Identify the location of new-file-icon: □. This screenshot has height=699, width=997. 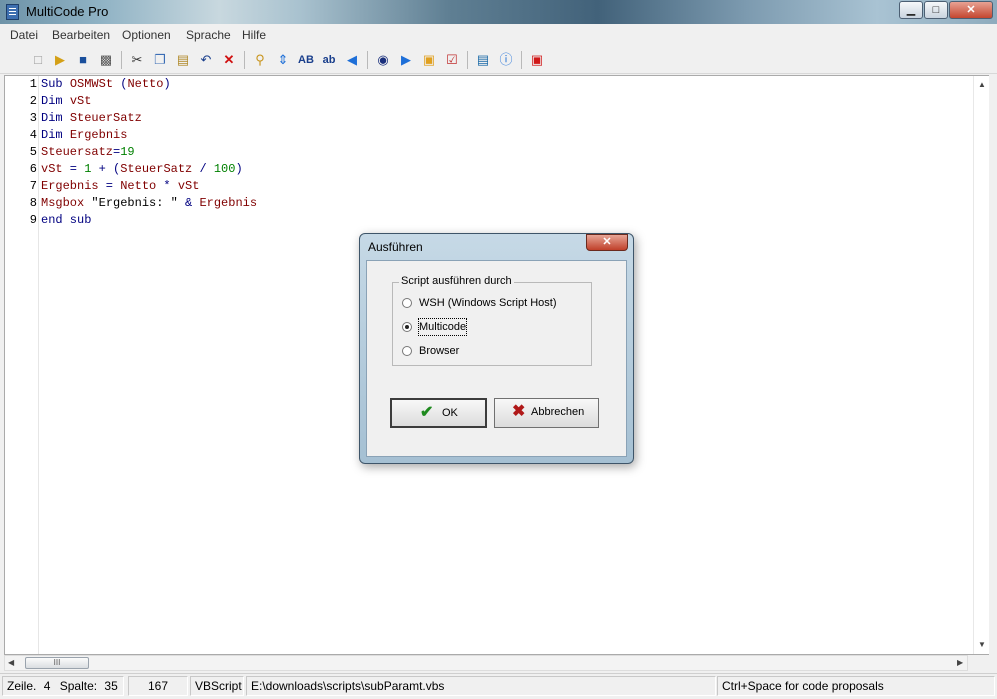
(38, 60).